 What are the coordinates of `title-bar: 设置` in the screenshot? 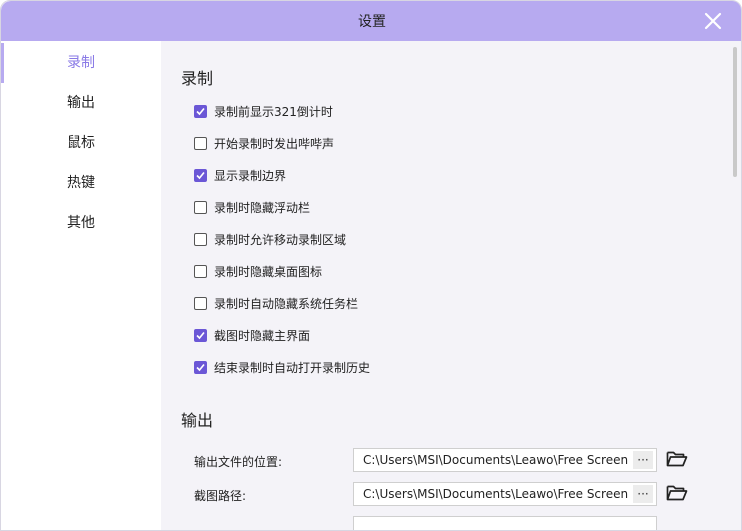 It's located at (371, 21).